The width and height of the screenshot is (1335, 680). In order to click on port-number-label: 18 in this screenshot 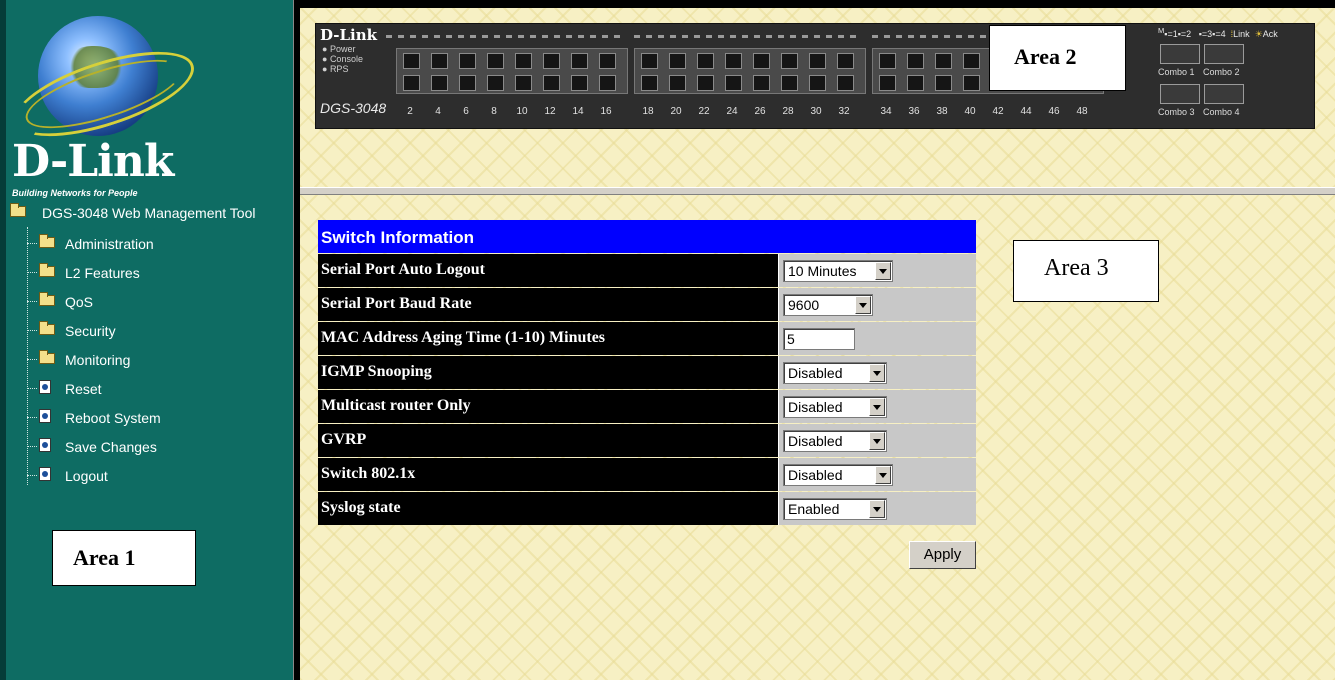, I will do `click(648, 111)`.